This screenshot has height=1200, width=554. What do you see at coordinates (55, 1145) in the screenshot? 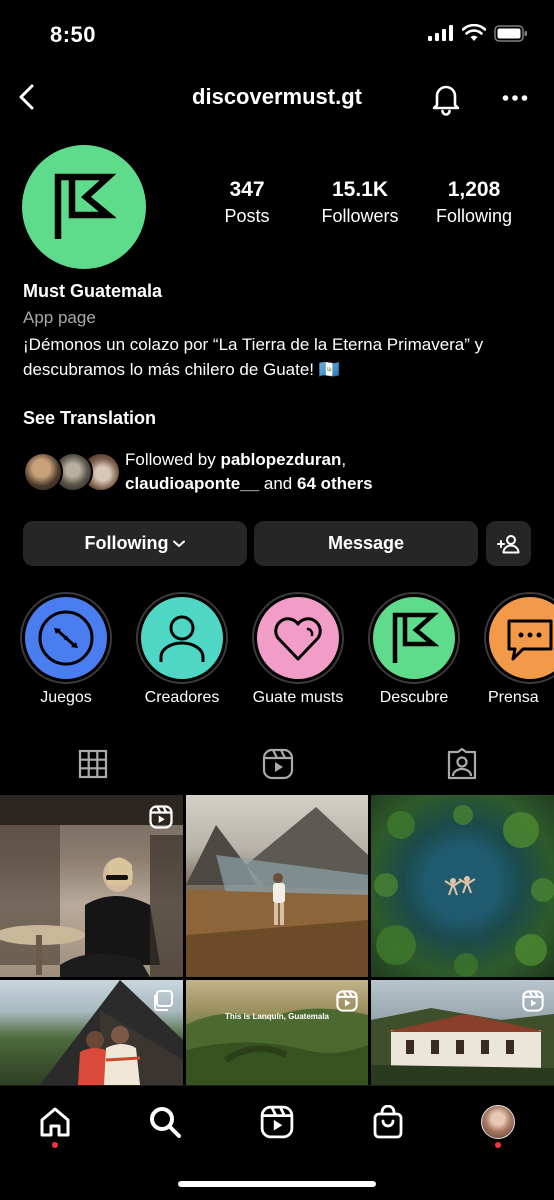
I see `home-notification-dot` at bounding box center [55, 1145].